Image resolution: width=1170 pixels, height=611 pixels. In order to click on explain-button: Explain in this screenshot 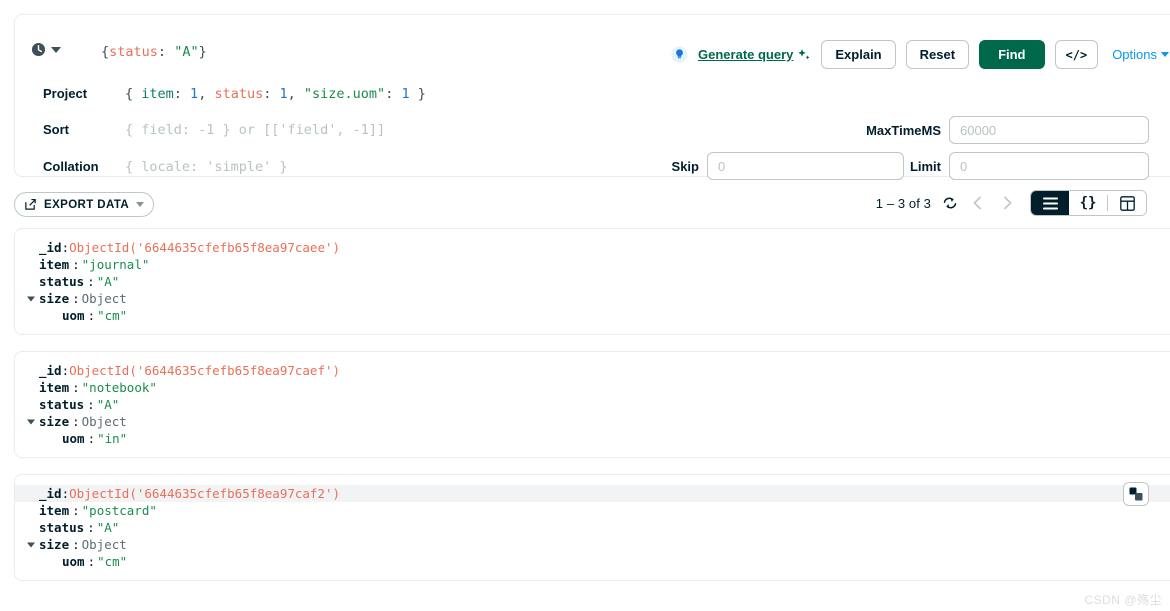, I will do `click(858, 54)`.